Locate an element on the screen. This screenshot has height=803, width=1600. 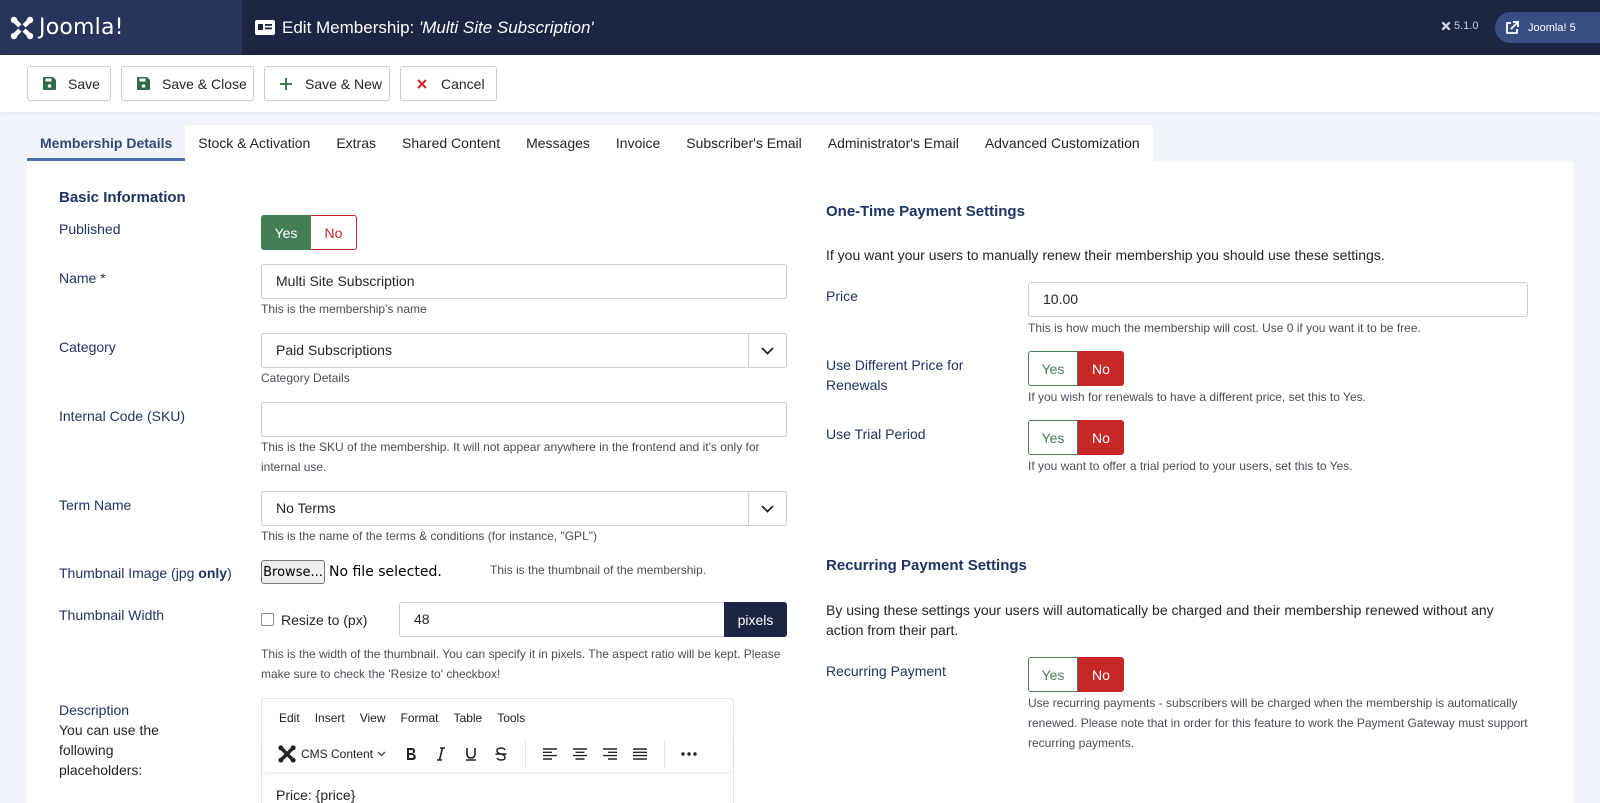
align-left-icon is located at coordinates (550, 754).